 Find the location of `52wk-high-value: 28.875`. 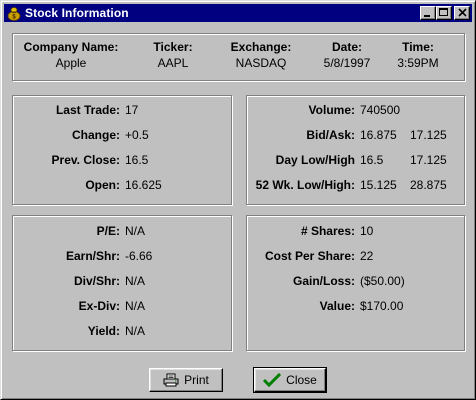

52wk-high-value: 28.875 is located at coordinates (428, 185).